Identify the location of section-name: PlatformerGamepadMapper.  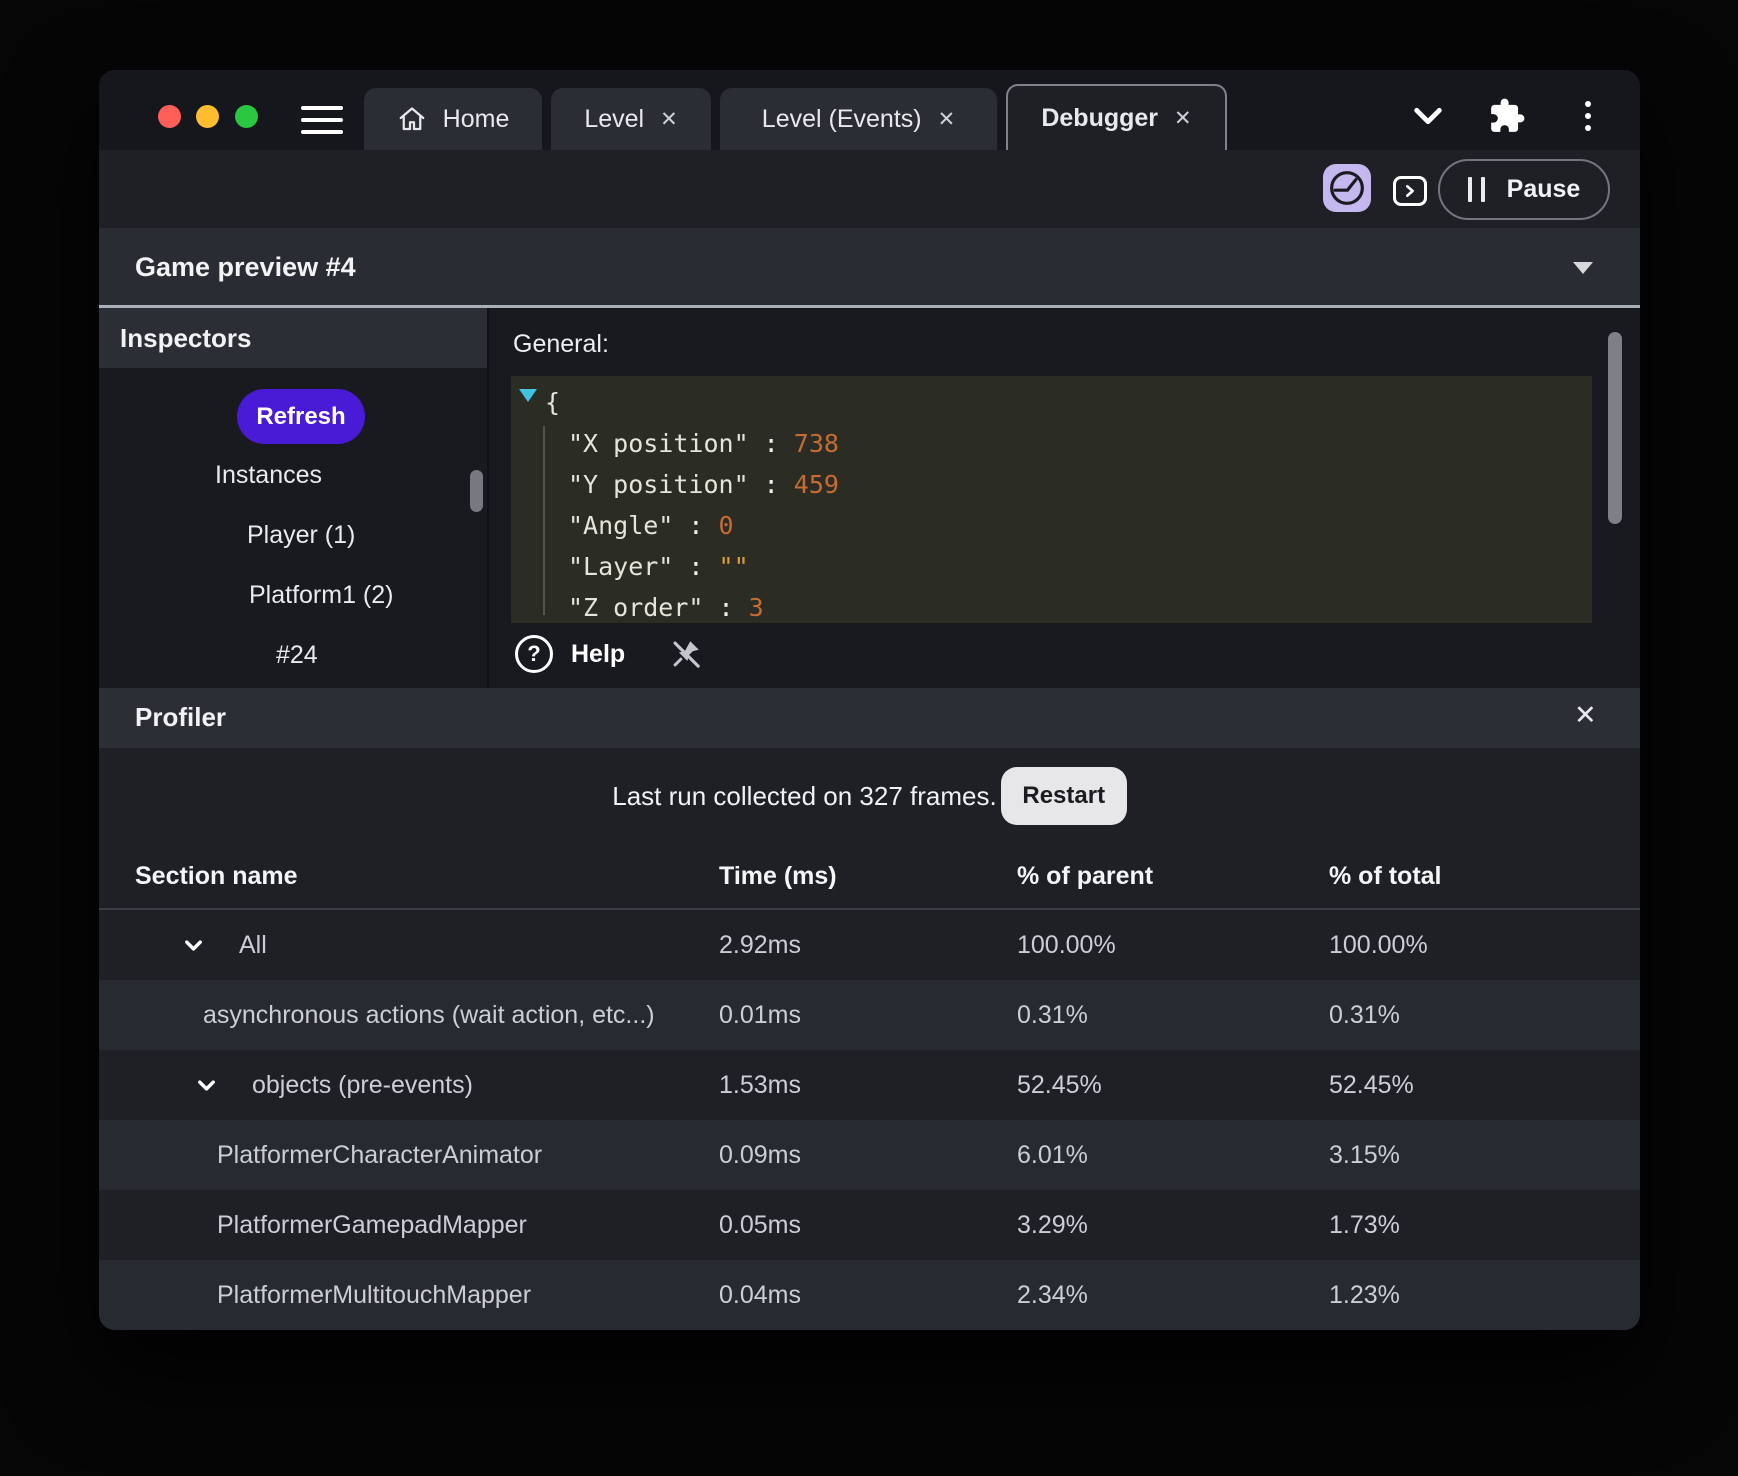
(372, 1224).